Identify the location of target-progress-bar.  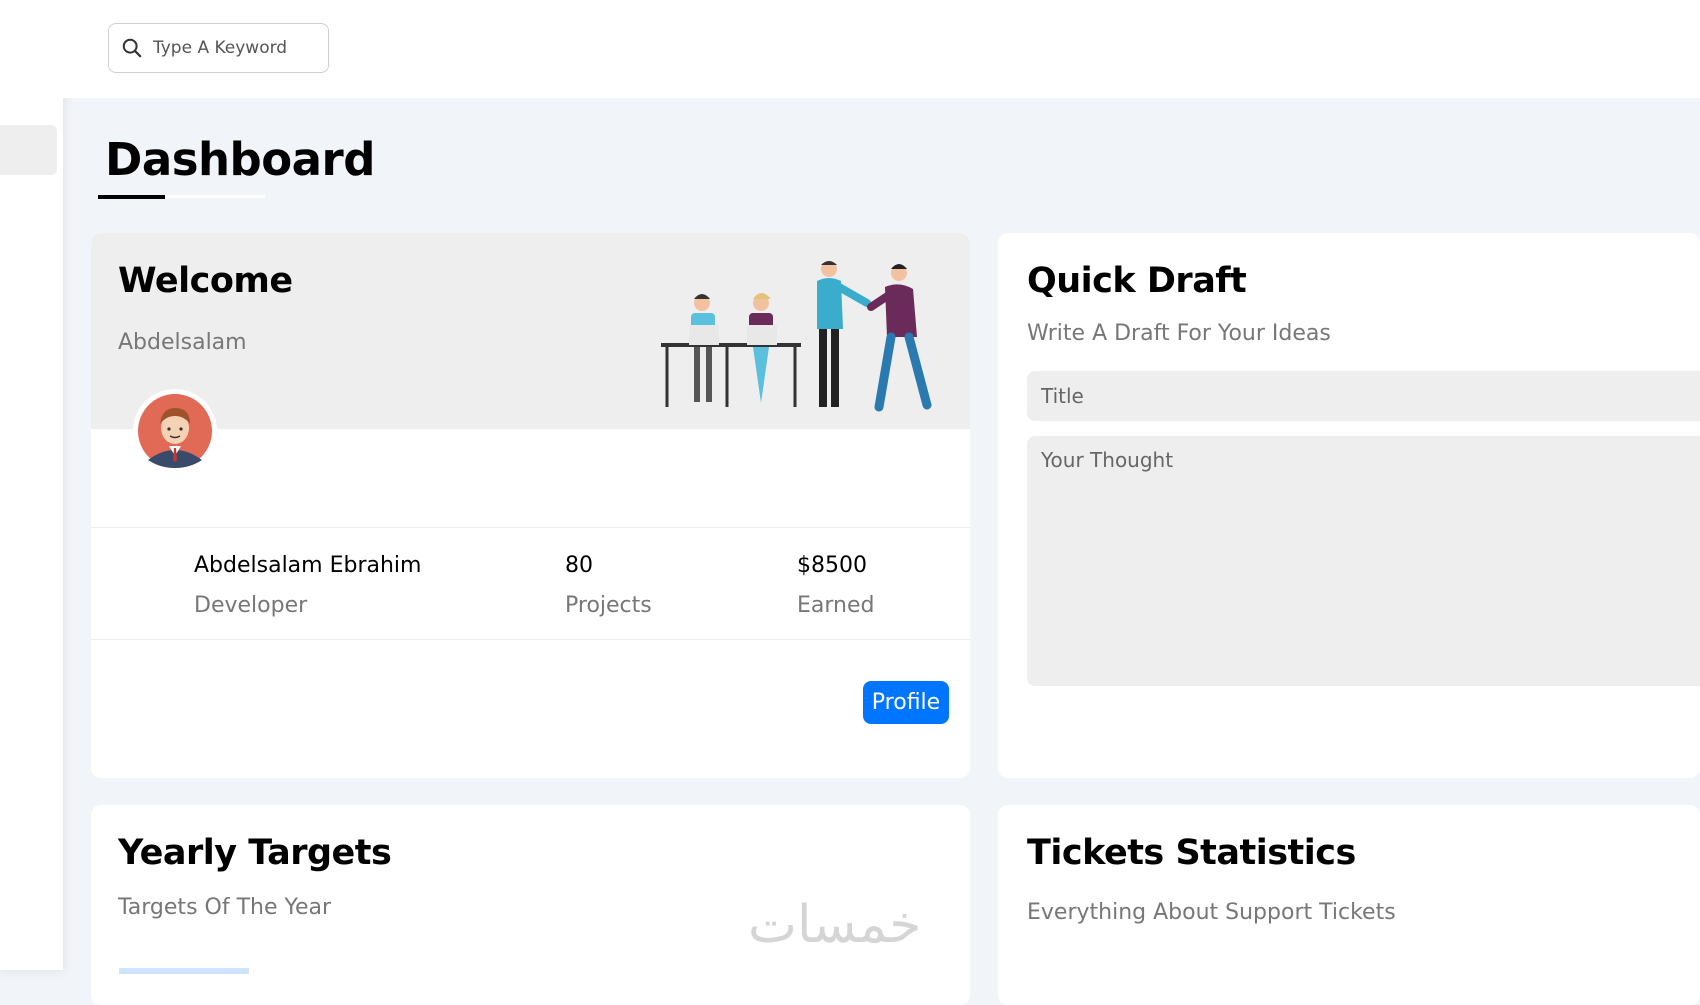
(184, 971).